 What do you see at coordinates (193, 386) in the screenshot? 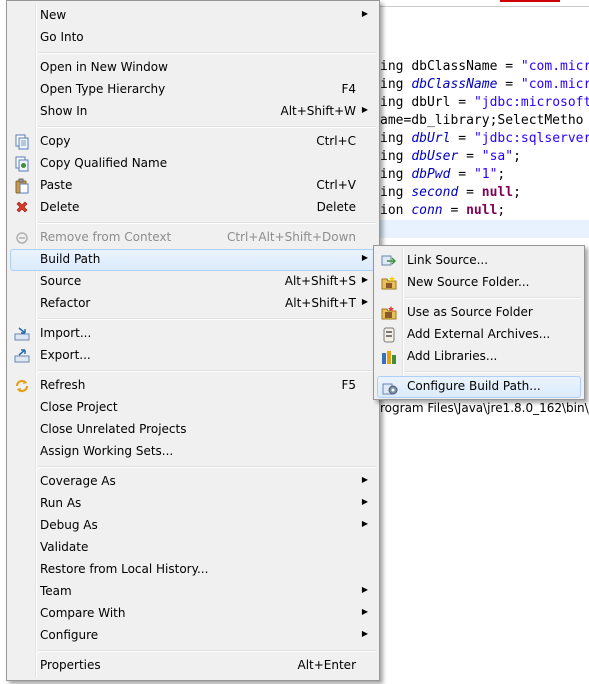
I see `menu-item-refresh: Refresh F5` at bounding box center [193, 386].